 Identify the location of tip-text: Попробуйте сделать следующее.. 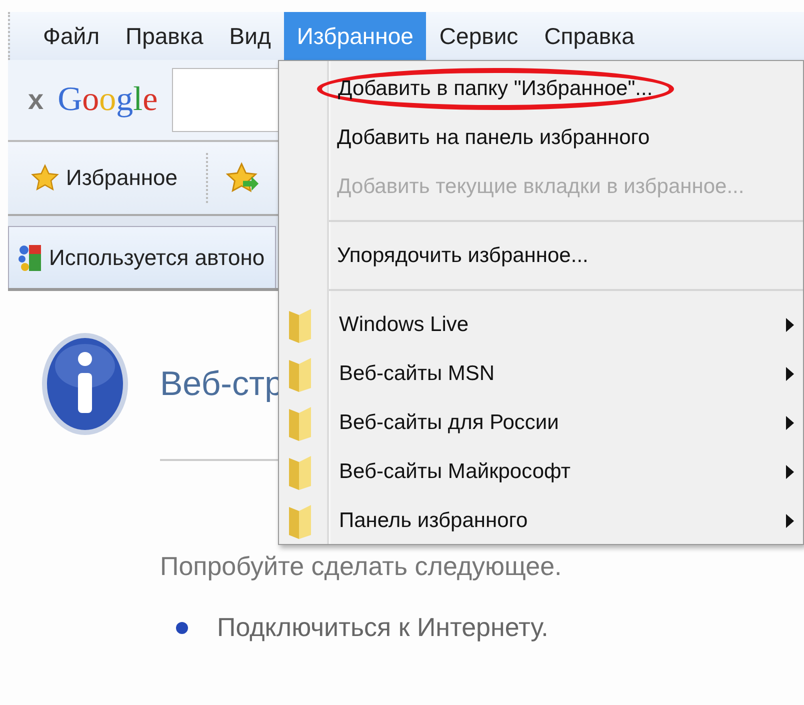
(361, 566).